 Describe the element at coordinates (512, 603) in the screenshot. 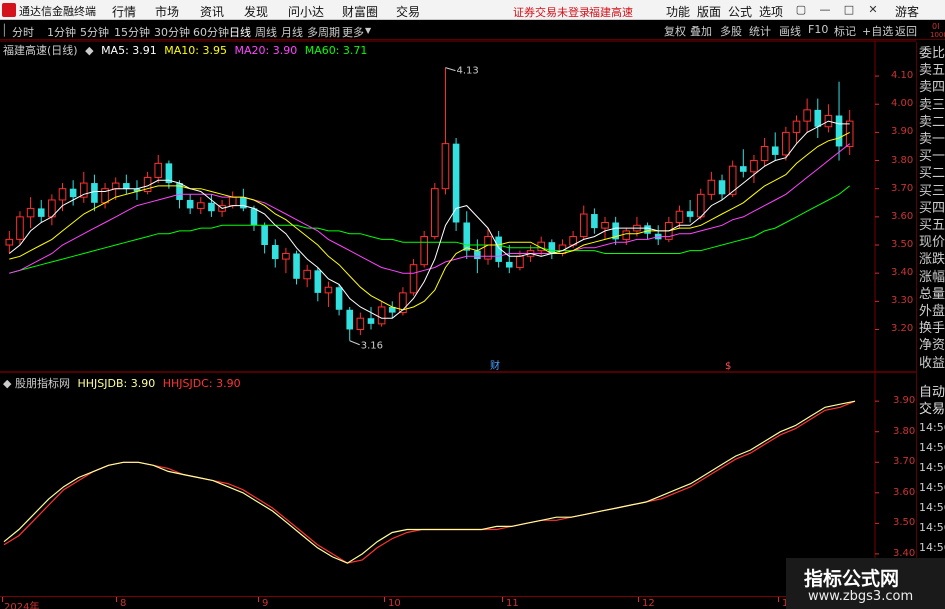

I see `date-label: 11` at that location.